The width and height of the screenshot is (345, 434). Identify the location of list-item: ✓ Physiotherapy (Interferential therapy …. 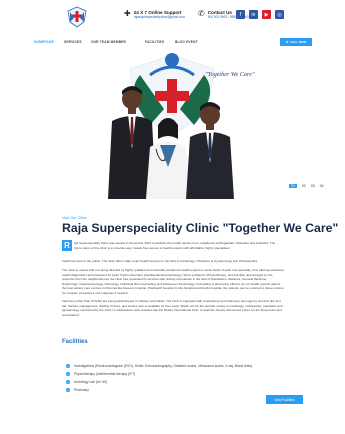
(176, 374).